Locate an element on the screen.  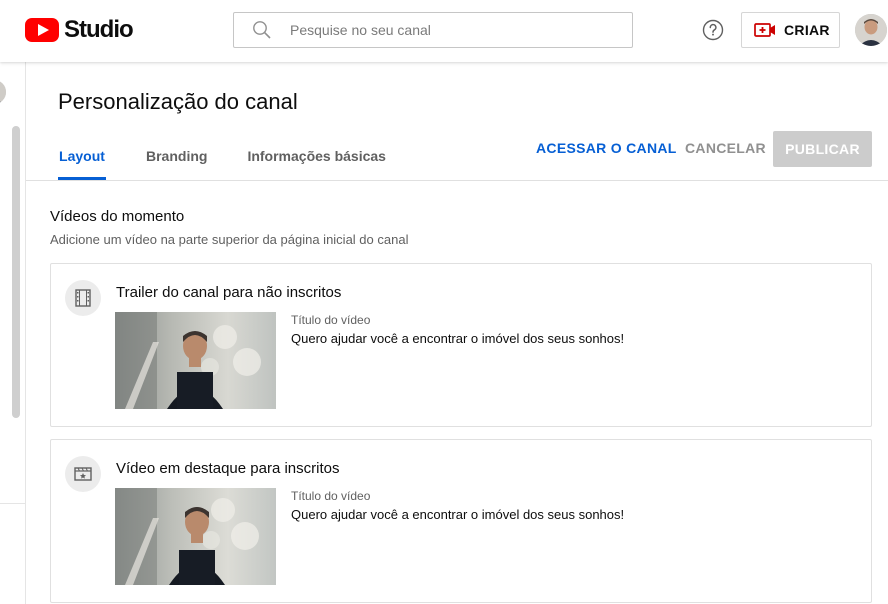
left-sidebar is located at coordinates (13, 333).